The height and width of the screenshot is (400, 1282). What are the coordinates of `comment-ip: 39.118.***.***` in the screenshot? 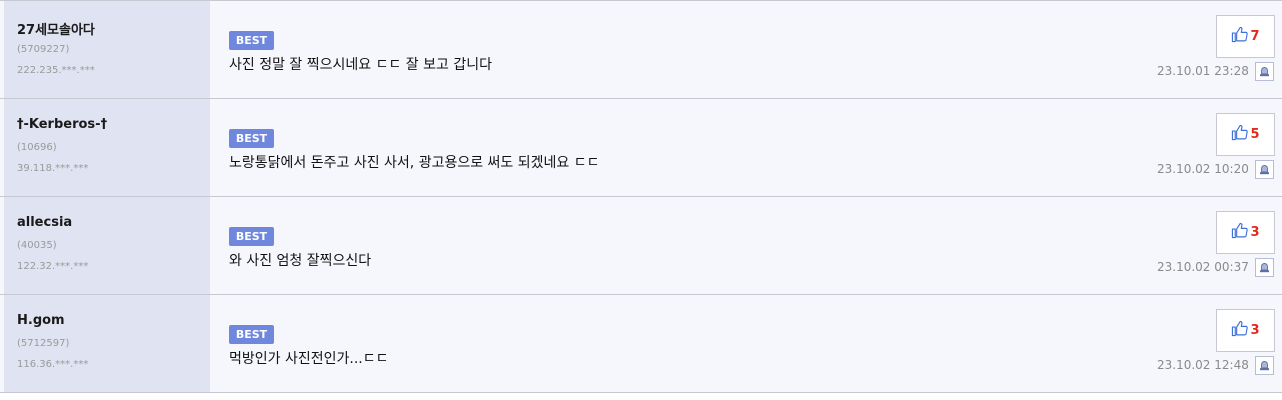 It's located at (53, 168).